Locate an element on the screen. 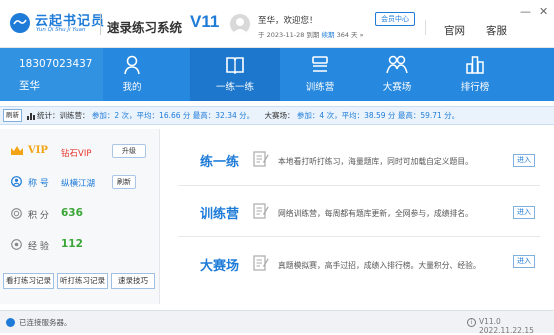 This screenshot has width=554, height=335. refresh-nickname-button: 刷新 is located at coordinates (124, 182).